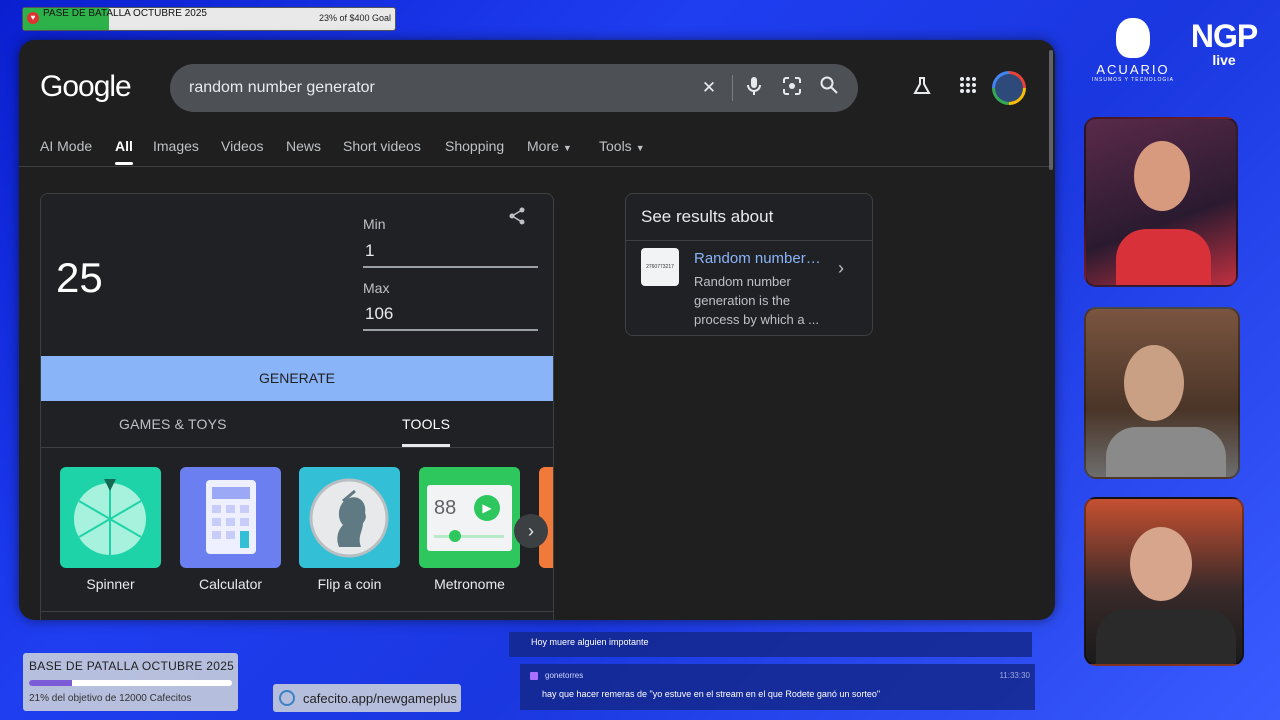  I want to click on account-avatar, so click(1009, 88).